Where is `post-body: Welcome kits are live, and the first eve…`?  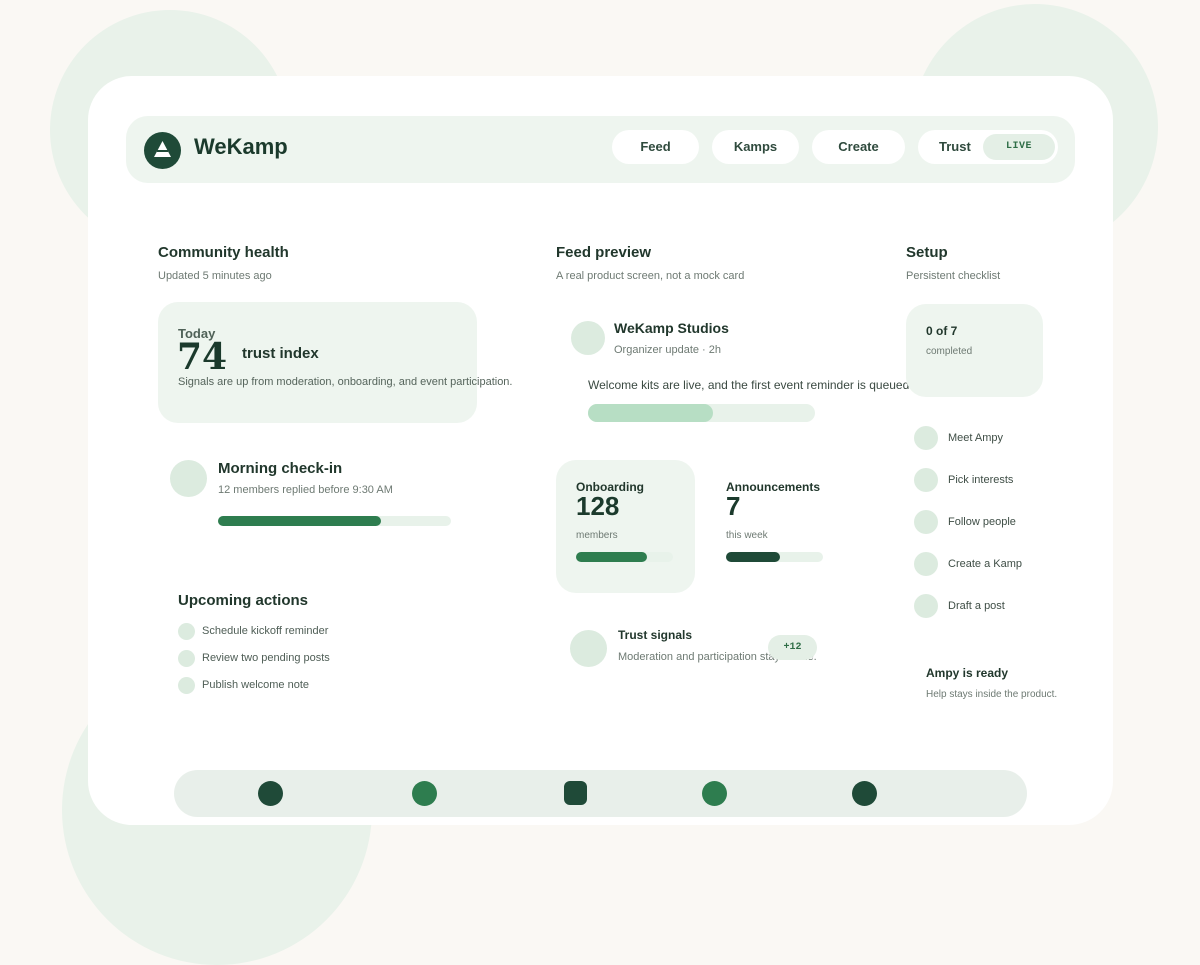 post-body: Welcome kits are live, and the first eve… is located at coordinates (749, 385).